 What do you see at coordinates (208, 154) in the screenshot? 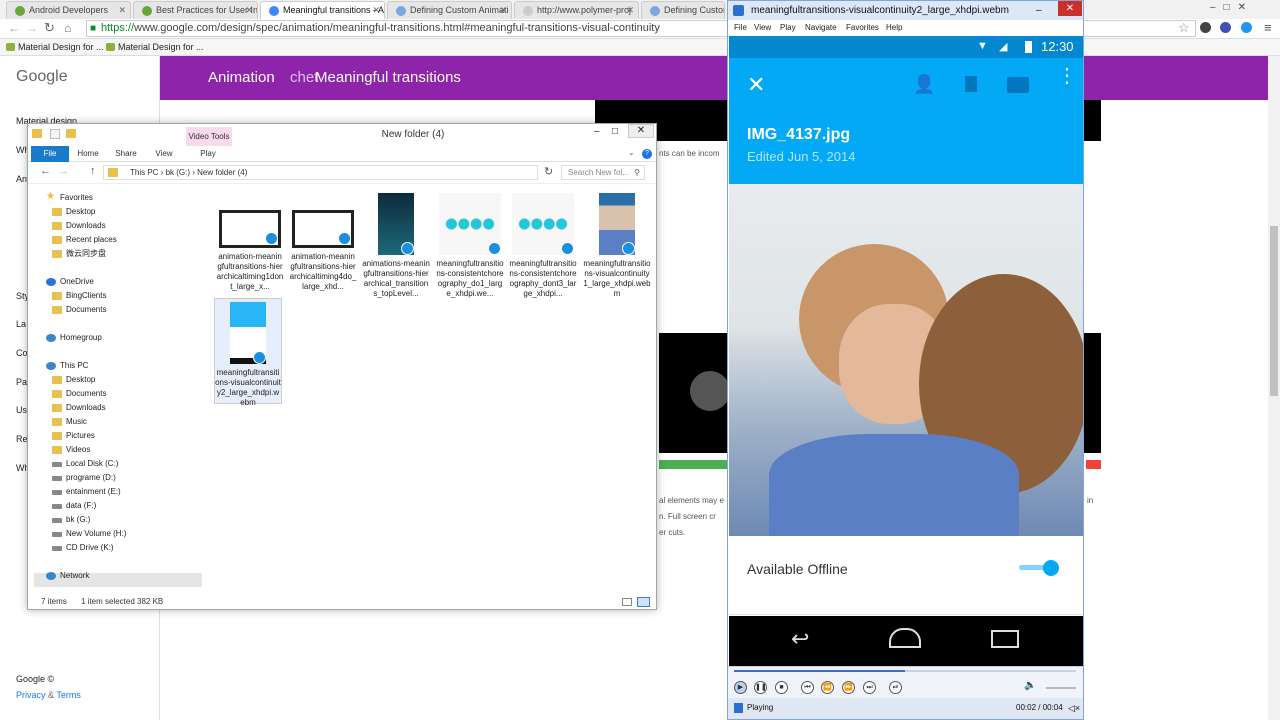
I see `tab-play: Play` at bounding box center [208, 154].